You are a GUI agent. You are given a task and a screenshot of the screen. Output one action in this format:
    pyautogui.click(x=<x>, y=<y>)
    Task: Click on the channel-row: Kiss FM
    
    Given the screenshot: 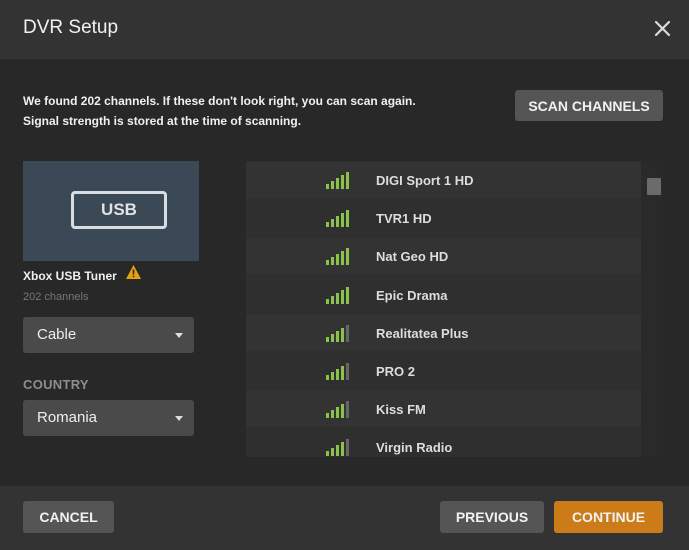 What is the action you would take?
    pyautogui.click(x=443, y=409)
    